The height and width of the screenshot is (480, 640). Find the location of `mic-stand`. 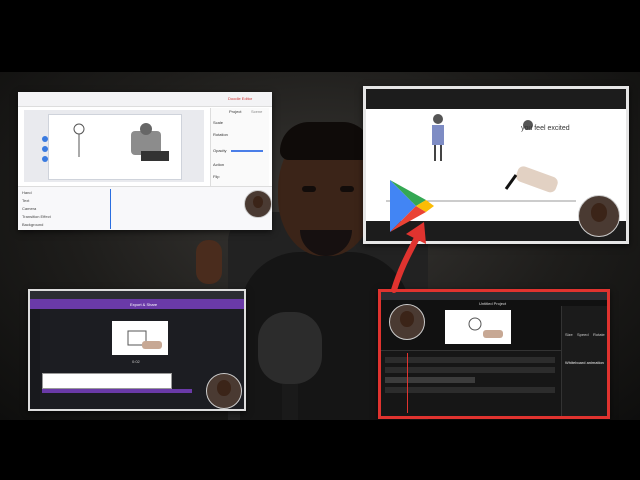

mic-stand is located at coordinates (290, 402).